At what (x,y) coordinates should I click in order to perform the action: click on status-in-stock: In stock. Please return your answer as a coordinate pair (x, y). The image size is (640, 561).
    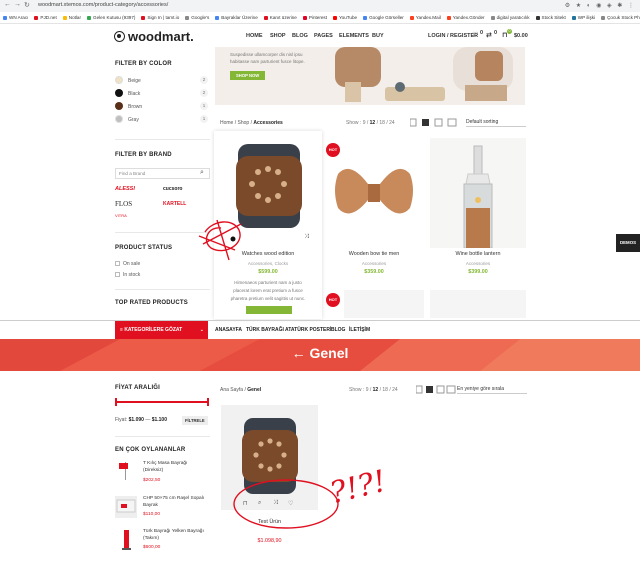
    Looking at the image, I should click on (127, 275).